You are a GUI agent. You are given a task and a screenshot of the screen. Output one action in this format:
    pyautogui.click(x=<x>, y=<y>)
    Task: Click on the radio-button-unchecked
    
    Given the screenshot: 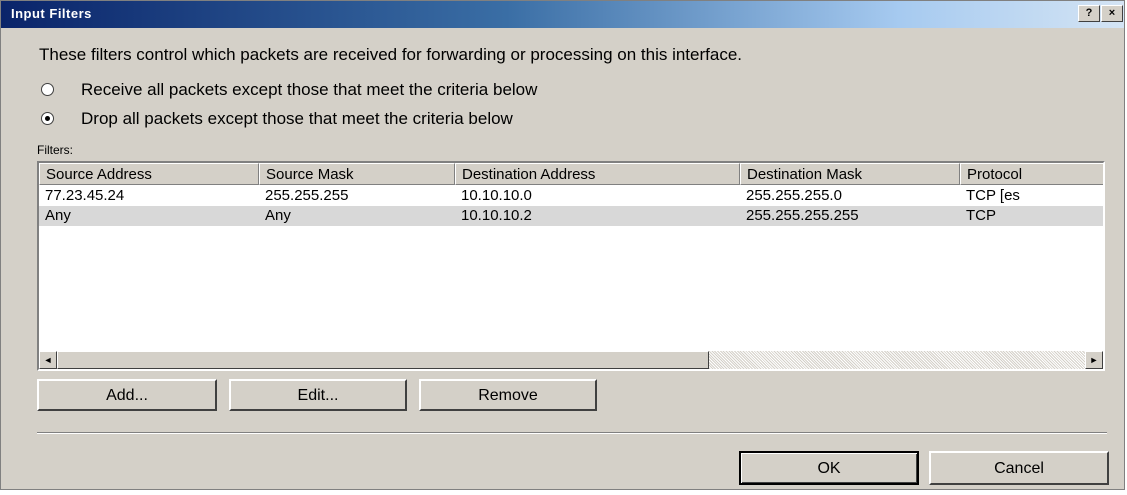 What is the action you would take?
    pyautogui.click(x=47, y=89)
    